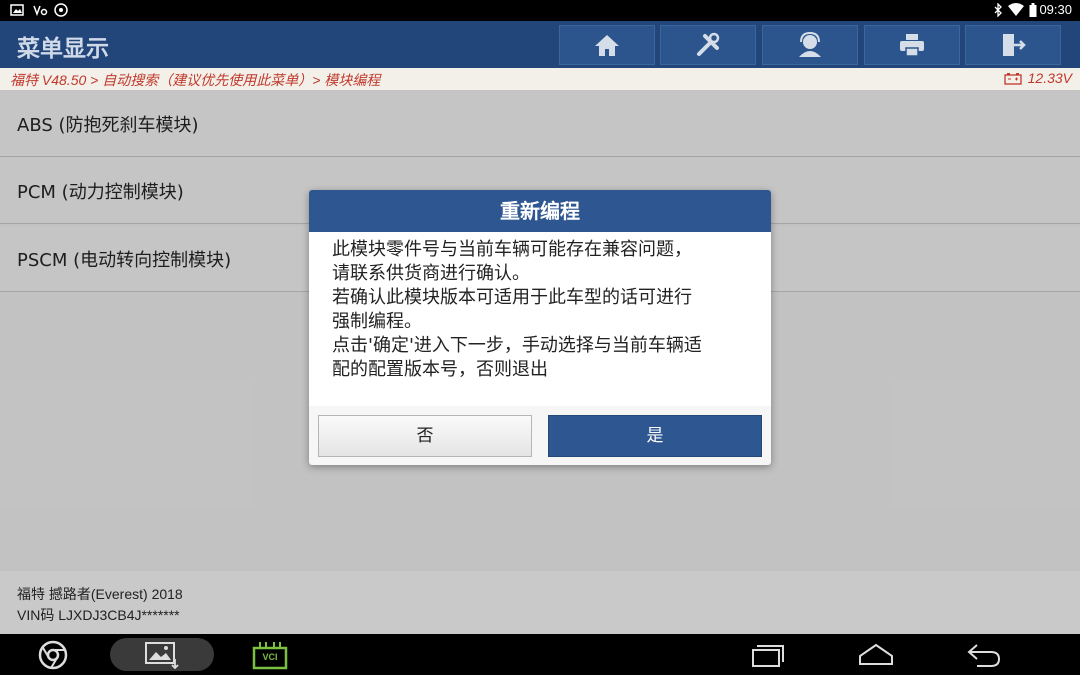 The image size is (1080, 675). What do you see at coordinates (998, 10) in the screenshot?
I see `bluetooth-icon` at bounding box center [998, 10].